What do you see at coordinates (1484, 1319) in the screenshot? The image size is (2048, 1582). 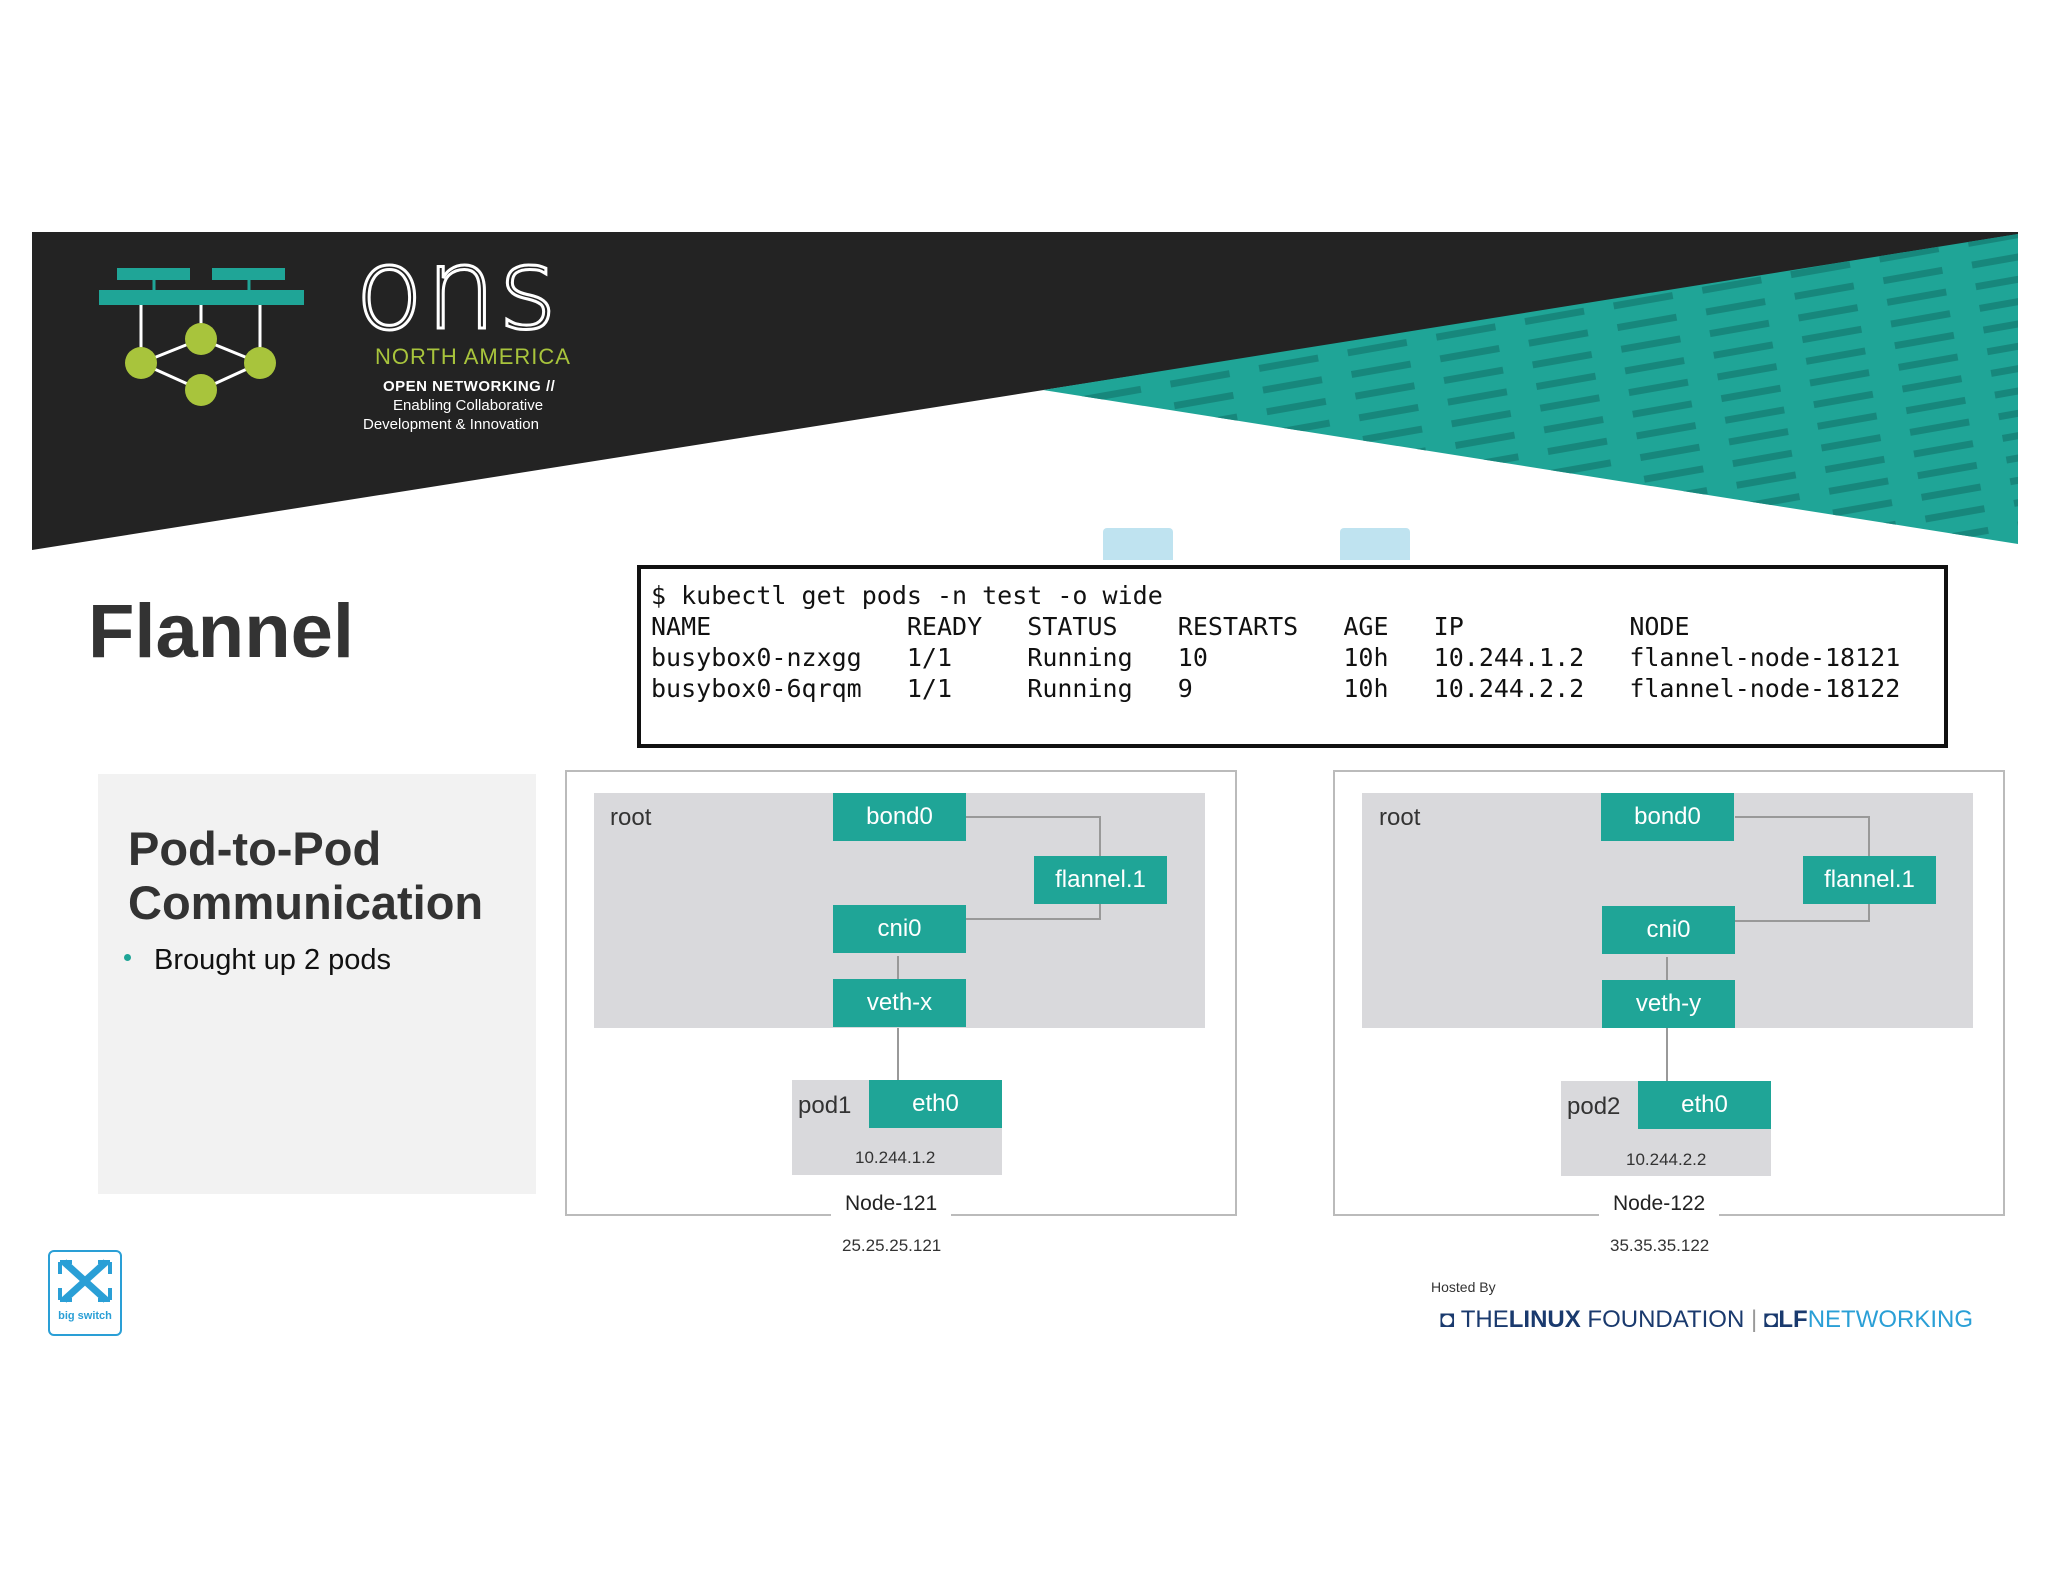 I see `lf-the: THE` at bounding box center [1484, 1319].